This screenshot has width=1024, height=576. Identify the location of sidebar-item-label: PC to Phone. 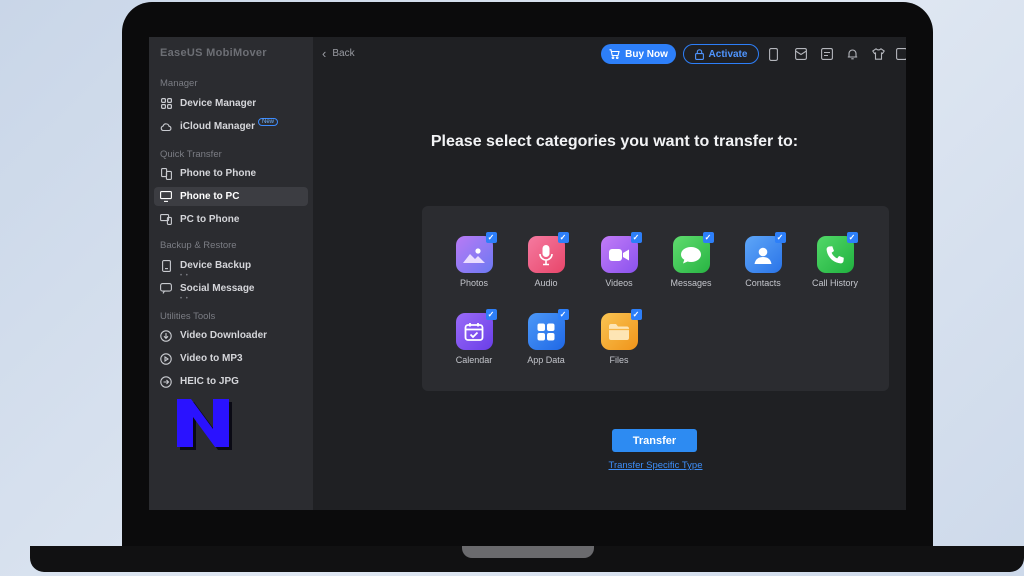
(210, 219).